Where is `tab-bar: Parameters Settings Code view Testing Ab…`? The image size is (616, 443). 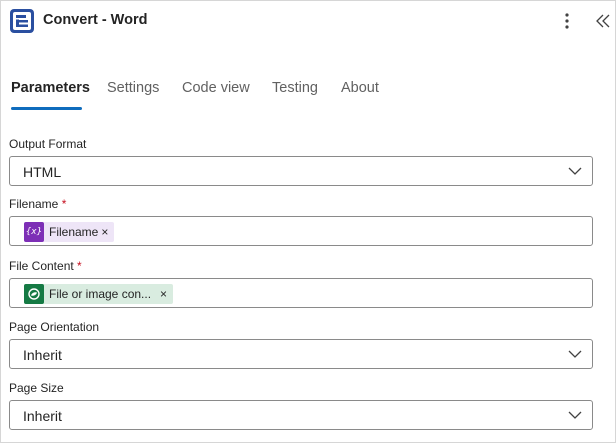 tab-bar: Parameters Settings Code view Testing Ab… is located at coordinates (308, 90).